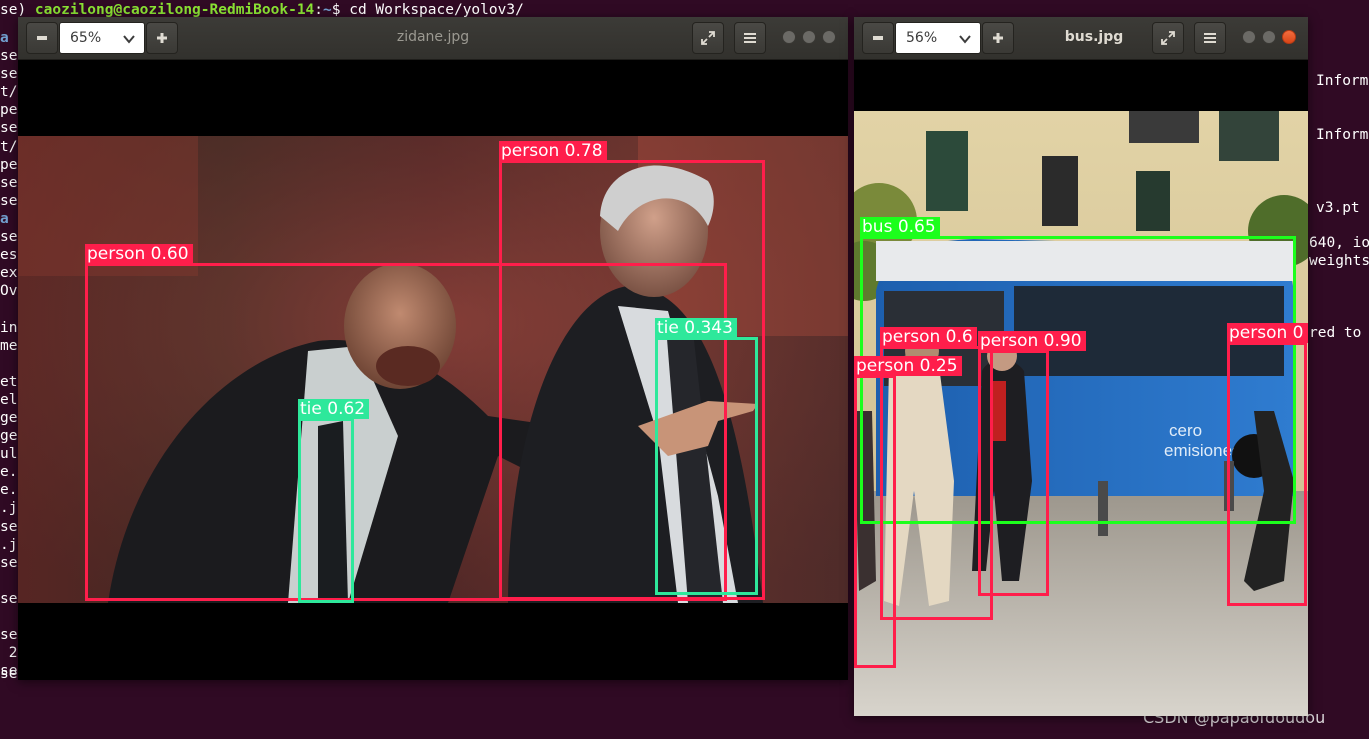  What do you see at coordinates (1267, 333) in the screenshot?
I see `detection-label: person 0` at bounding box center [1267, 333].